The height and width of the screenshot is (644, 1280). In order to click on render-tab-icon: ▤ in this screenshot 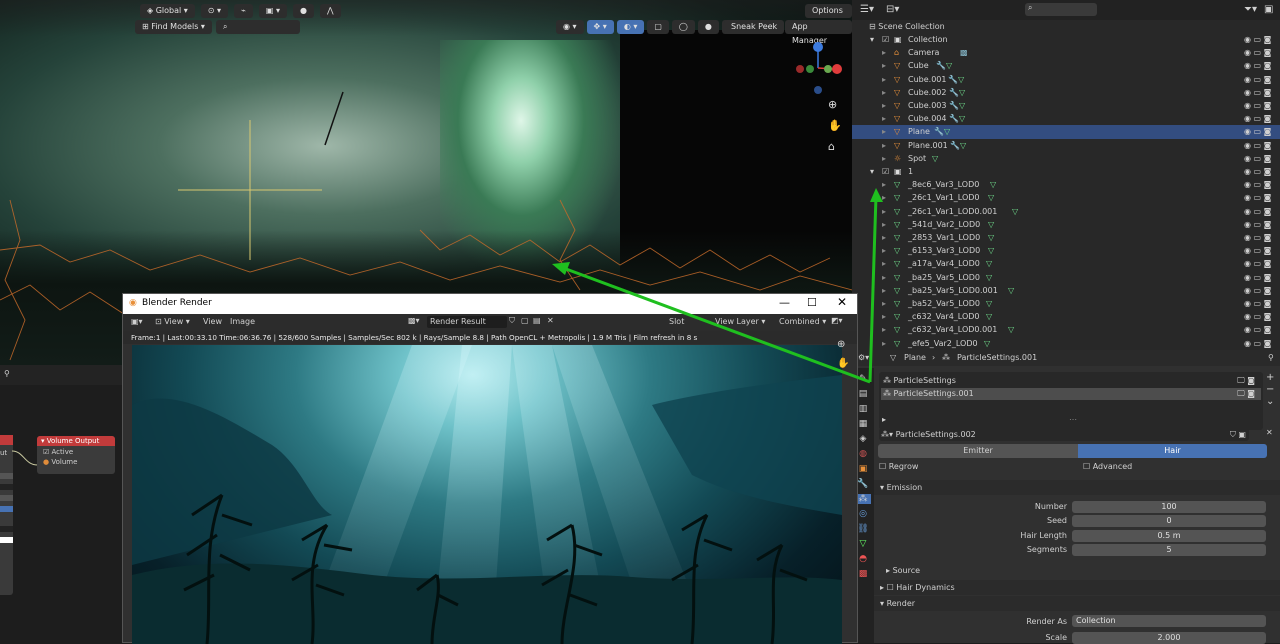, I will do `click(863, 394)`.